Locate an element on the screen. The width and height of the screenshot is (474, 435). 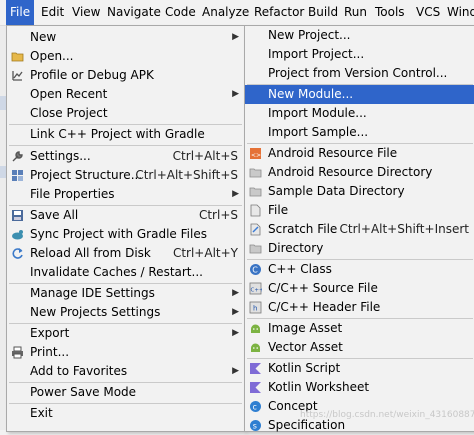
menu-run: Run is located at coordinates (355, 12).